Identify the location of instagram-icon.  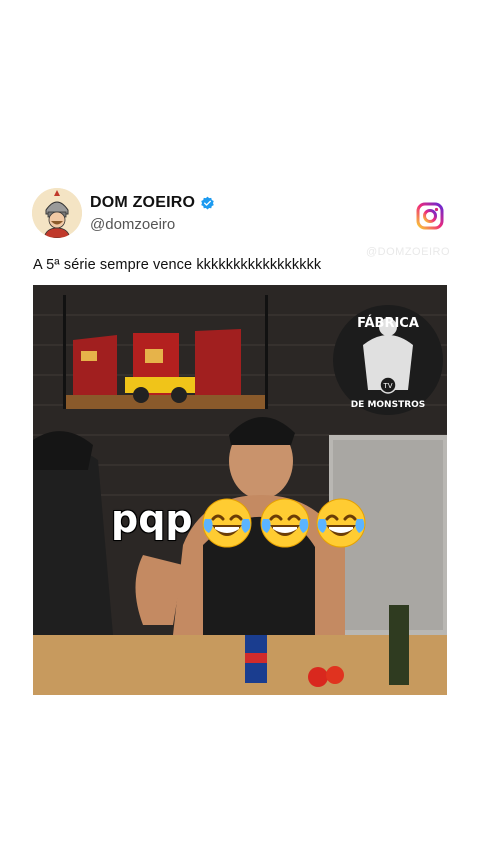
(430, 216).